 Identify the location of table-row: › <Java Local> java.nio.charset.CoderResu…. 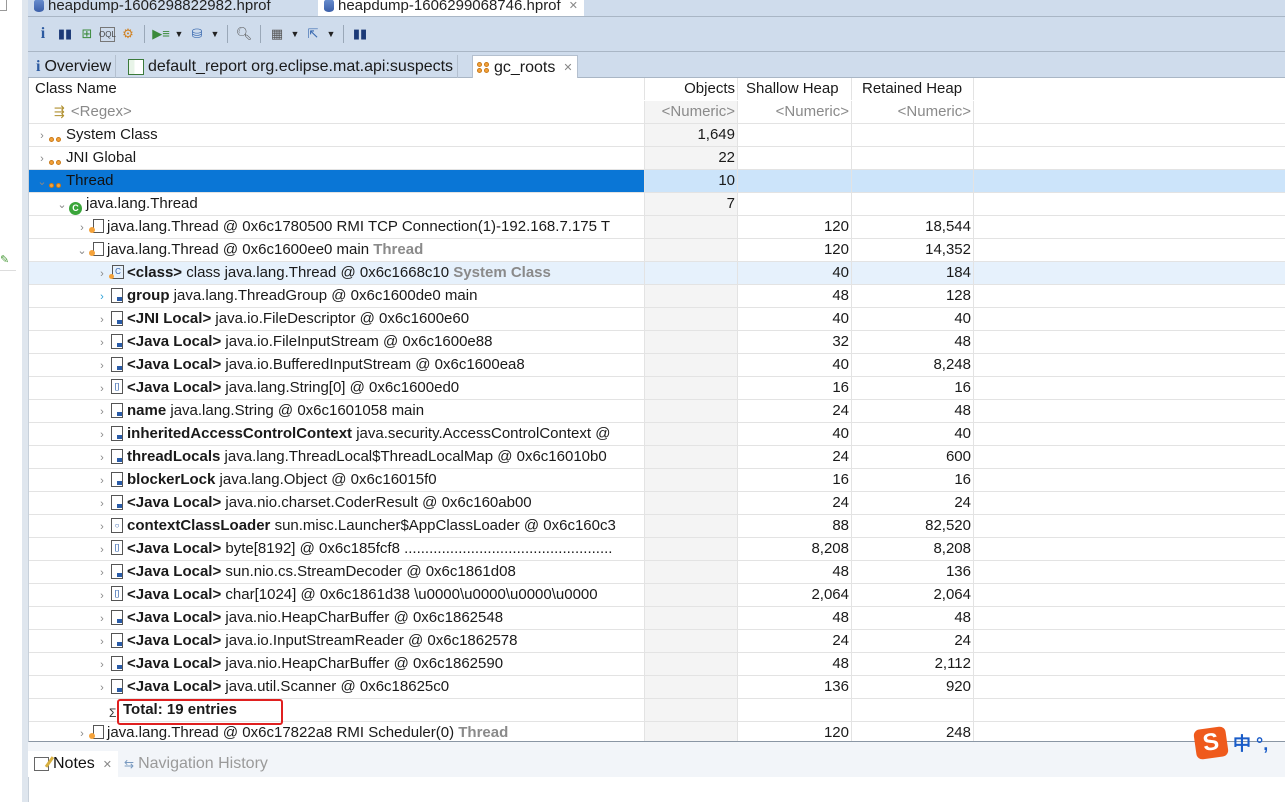
(657, 503).